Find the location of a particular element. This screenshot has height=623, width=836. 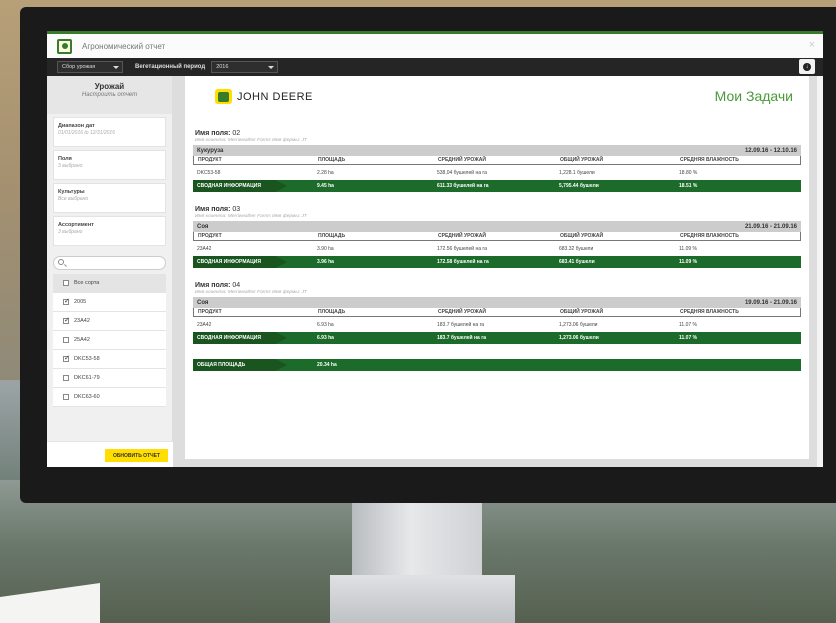

variety-option: 2005 is located at coordinates (109, 302).